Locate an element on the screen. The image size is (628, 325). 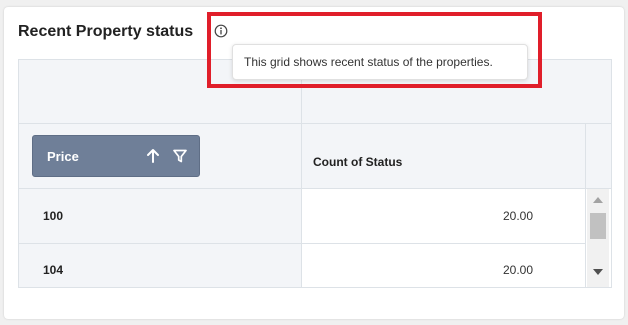
card-header: Recent Property status is located at coordinates (105, 32).